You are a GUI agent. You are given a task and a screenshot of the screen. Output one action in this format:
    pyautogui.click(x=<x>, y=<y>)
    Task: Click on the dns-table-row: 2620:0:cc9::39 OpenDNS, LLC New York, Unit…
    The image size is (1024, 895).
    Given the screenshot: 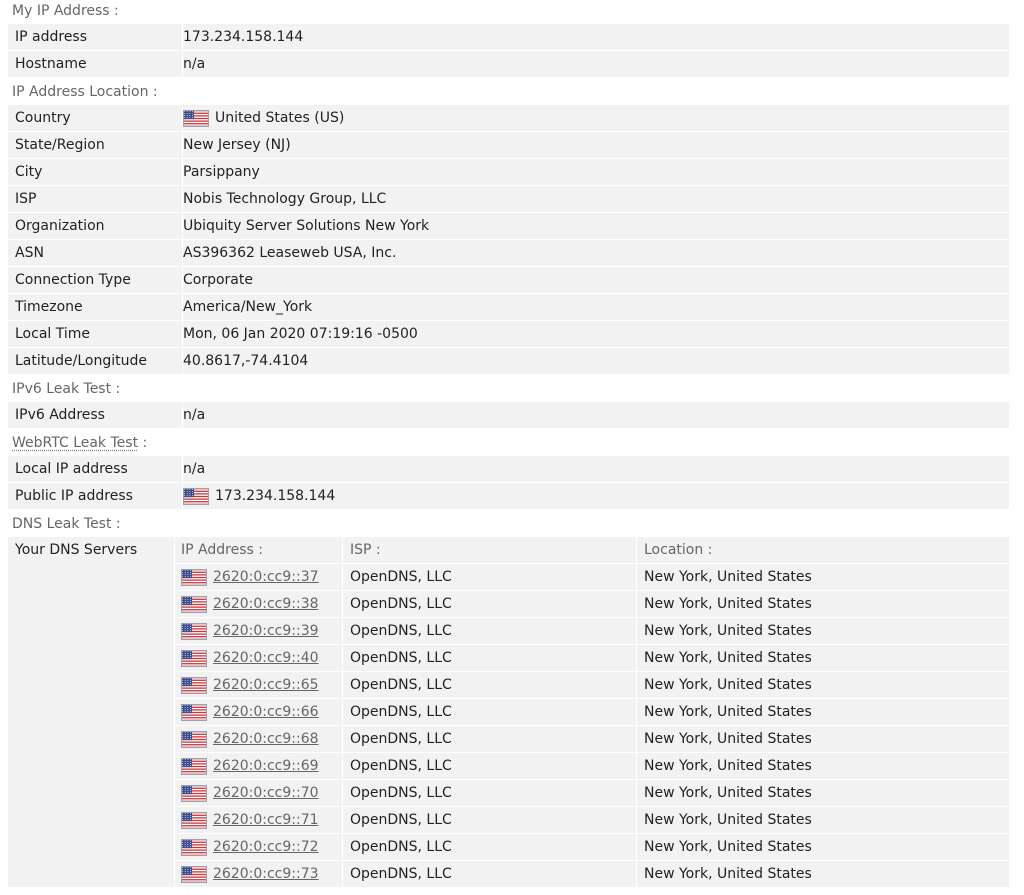 What is the action you would take?
    pyautogui.click(x=592, y=631)
    